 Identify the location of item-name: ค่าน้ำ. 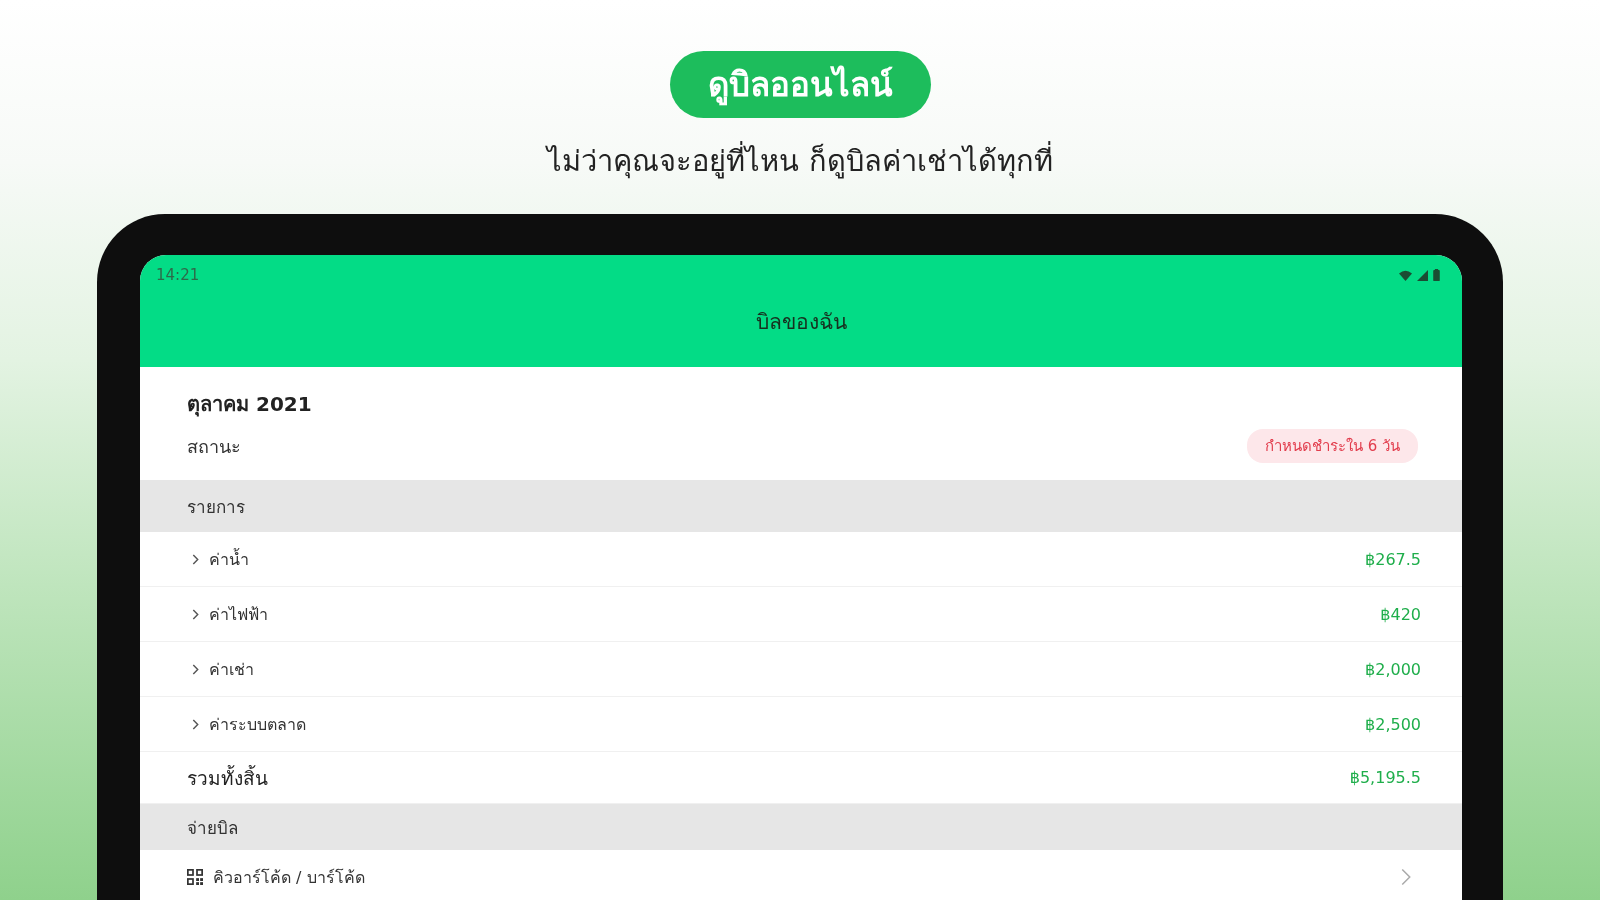
(229, 559).